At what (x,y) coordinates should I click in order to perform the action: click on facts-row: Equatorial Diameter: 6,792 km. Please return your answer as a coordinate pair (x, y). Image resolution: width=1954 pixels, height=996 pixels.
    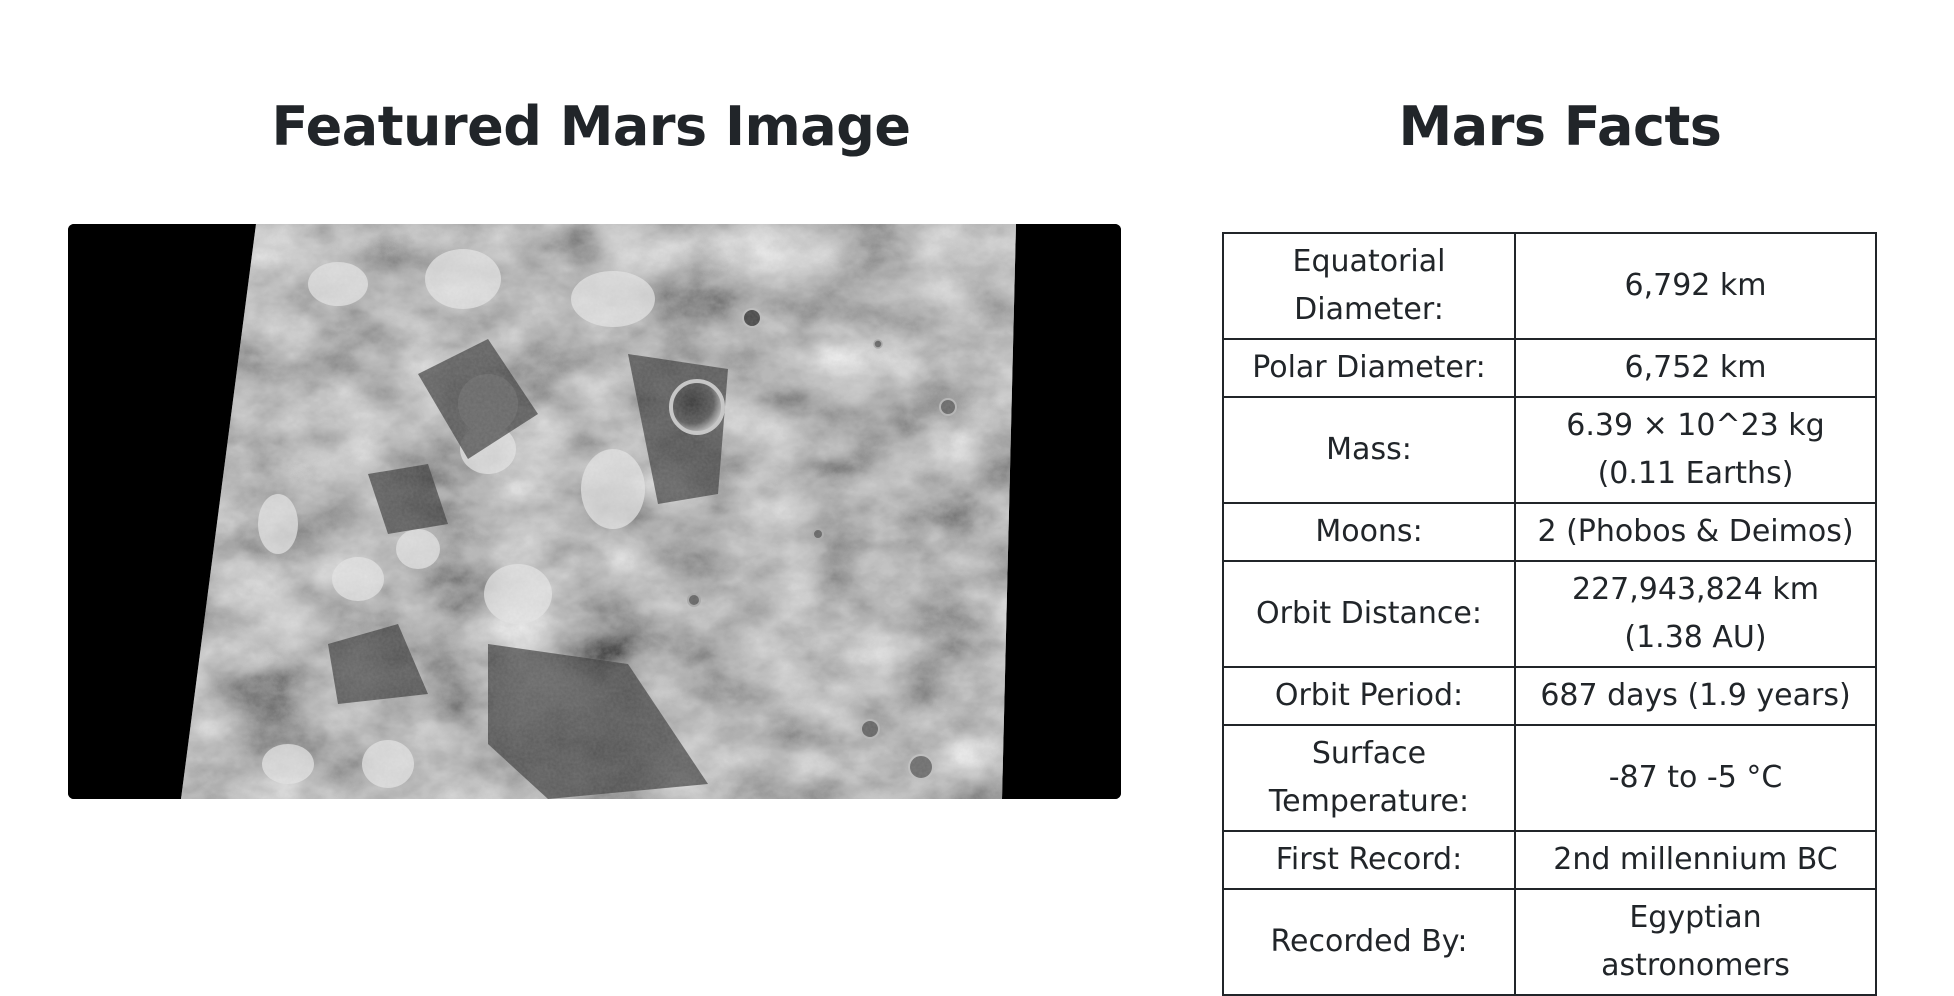
    Looking at the image, I should click on (1549, 286).